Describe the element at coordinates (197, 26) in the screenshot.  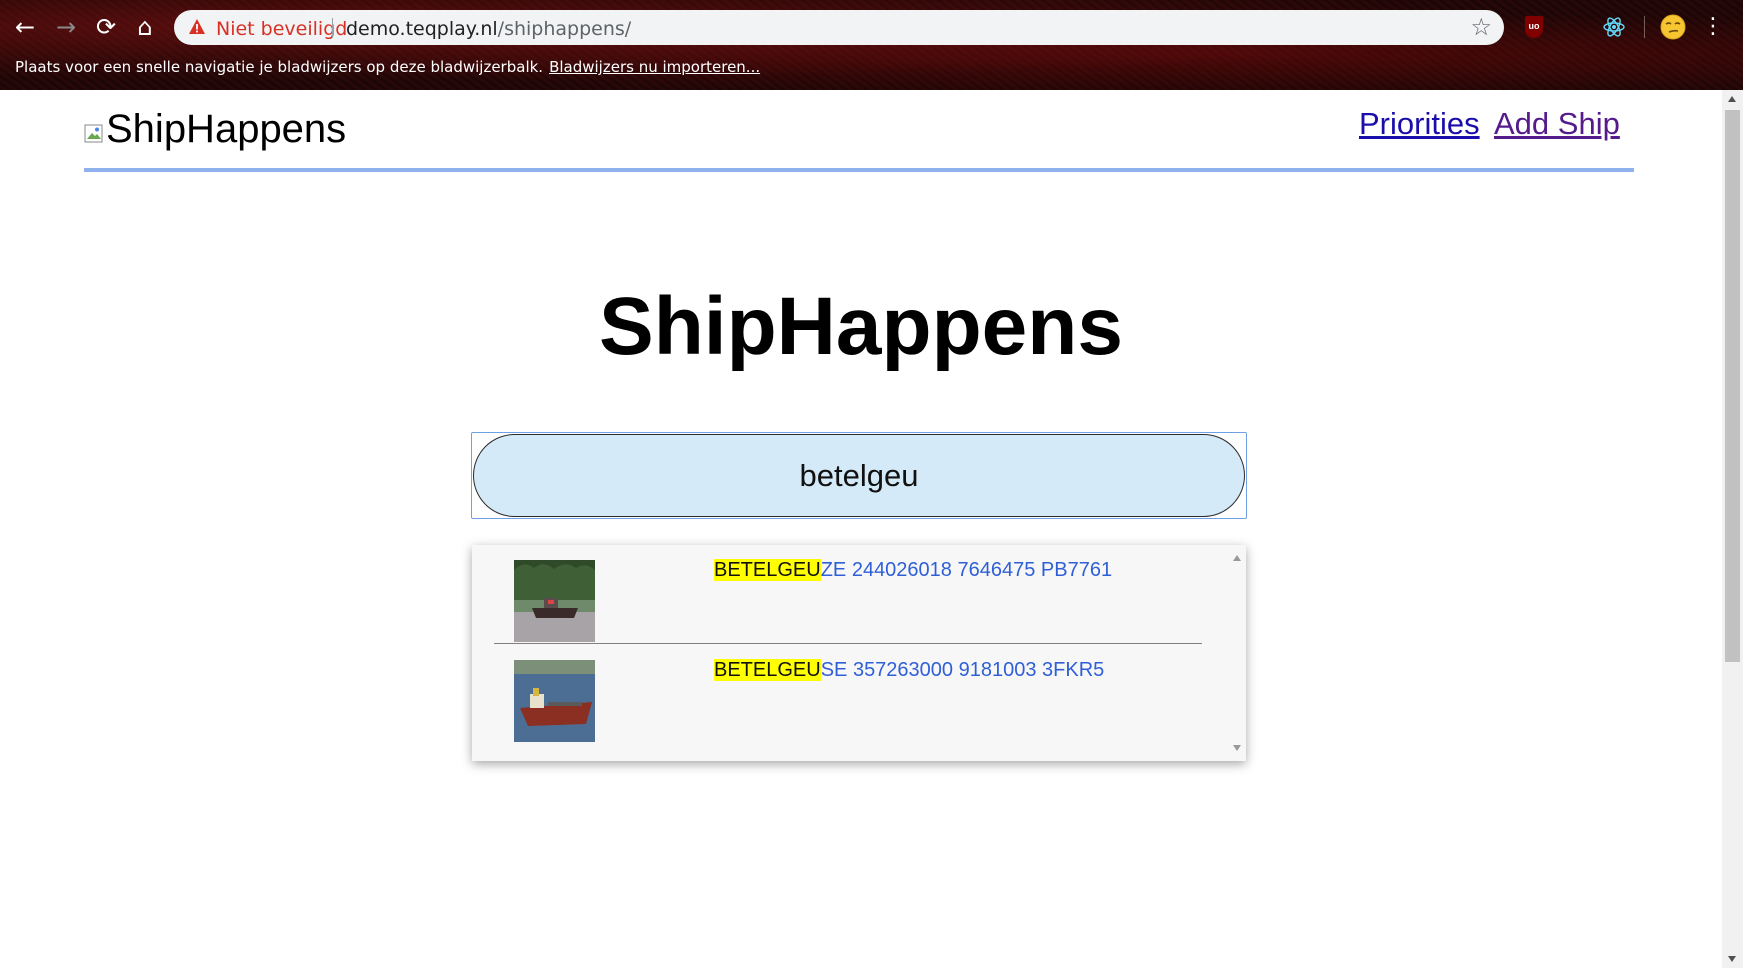
I see `warning-icon` at that location.